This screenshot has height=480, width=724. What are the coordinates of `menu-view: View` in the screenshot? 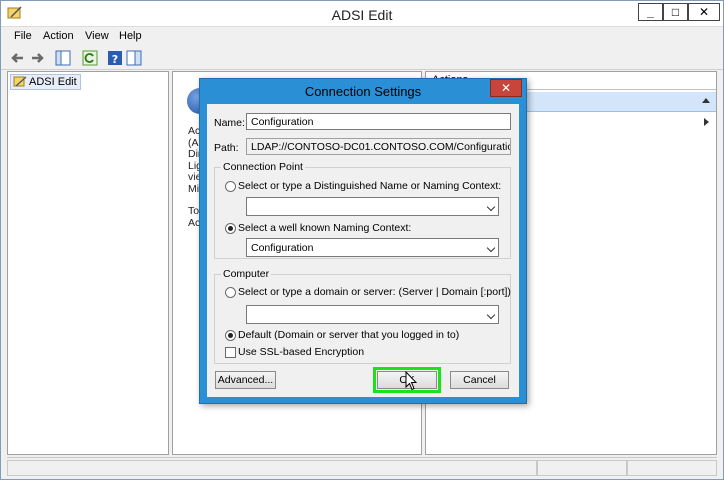 It's located at (97, 36).